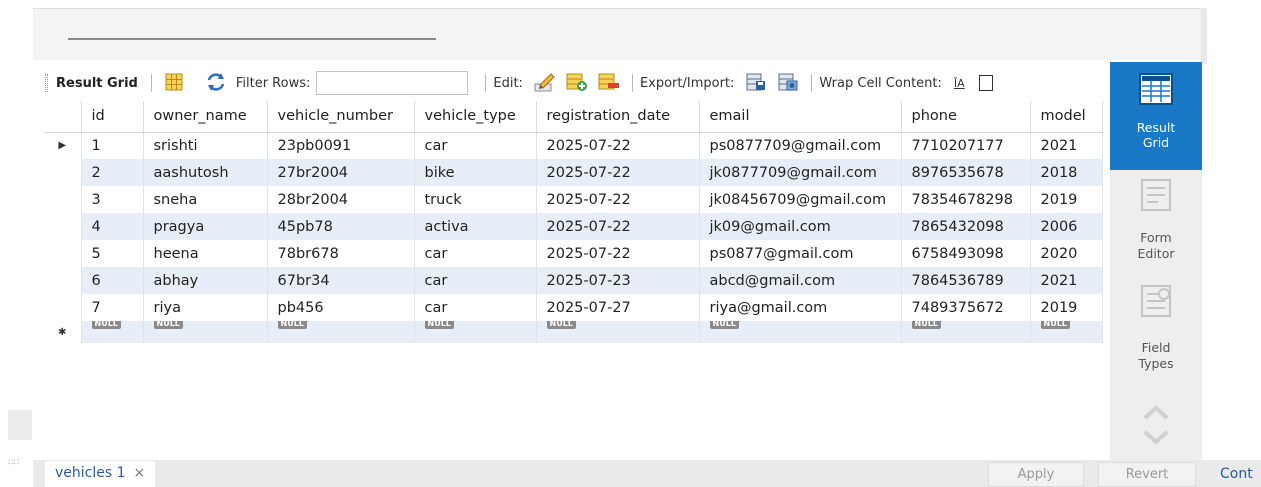  Describe the element at coordinates (609, 83) in the screenshot. I see `delete-row-icon` at that location.